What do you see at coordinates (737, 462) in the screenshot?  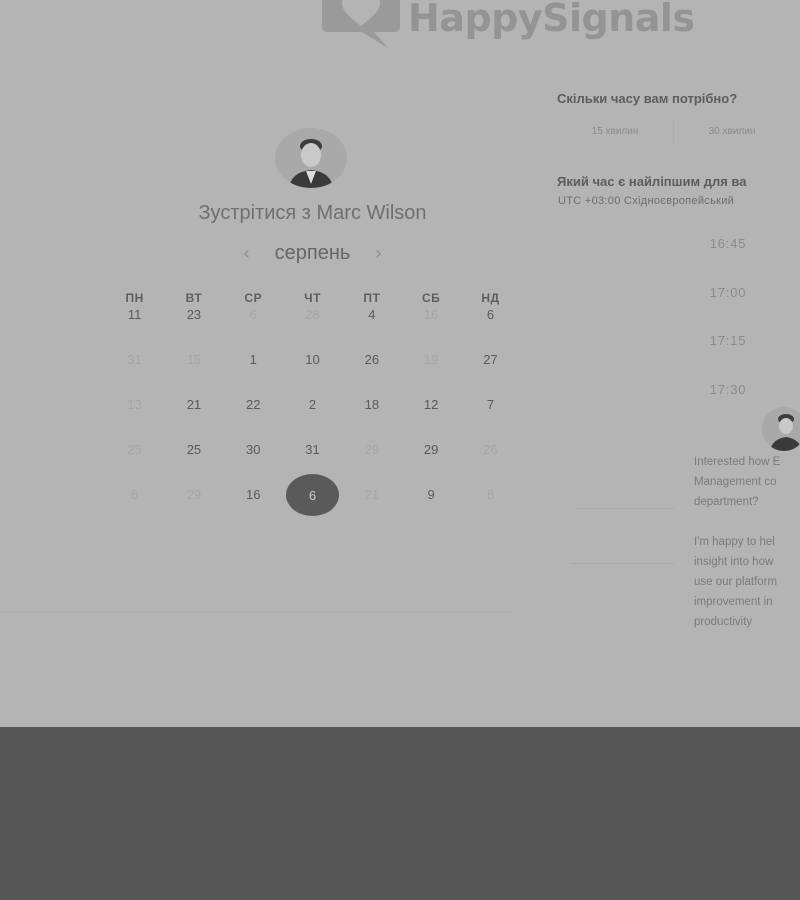 I see `chat-message-line: Interested how E` at bounding box center [737, 462].